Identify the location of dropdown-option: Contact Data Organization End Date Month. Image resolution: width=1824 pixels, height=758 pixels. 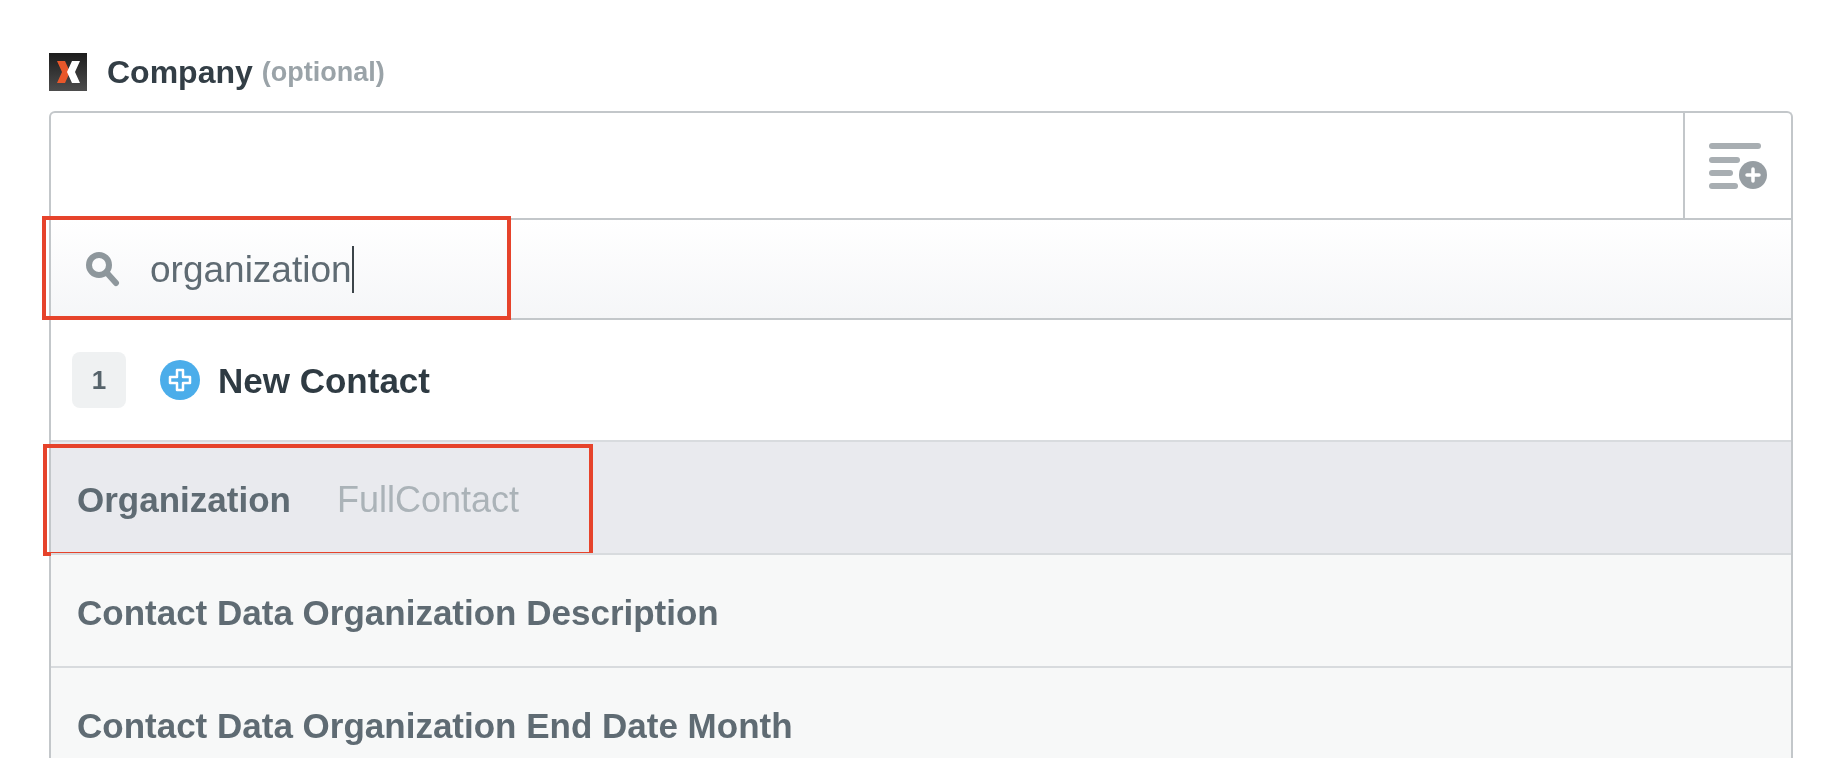
(921, 712).